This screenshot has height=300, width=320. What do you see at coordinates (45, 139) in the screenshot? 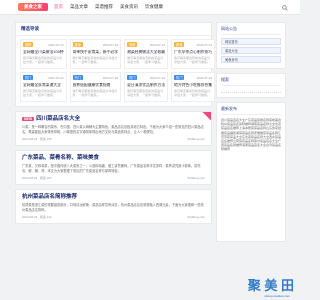
I see `article-views: 阅读 235` at bounding box center [45, 139].